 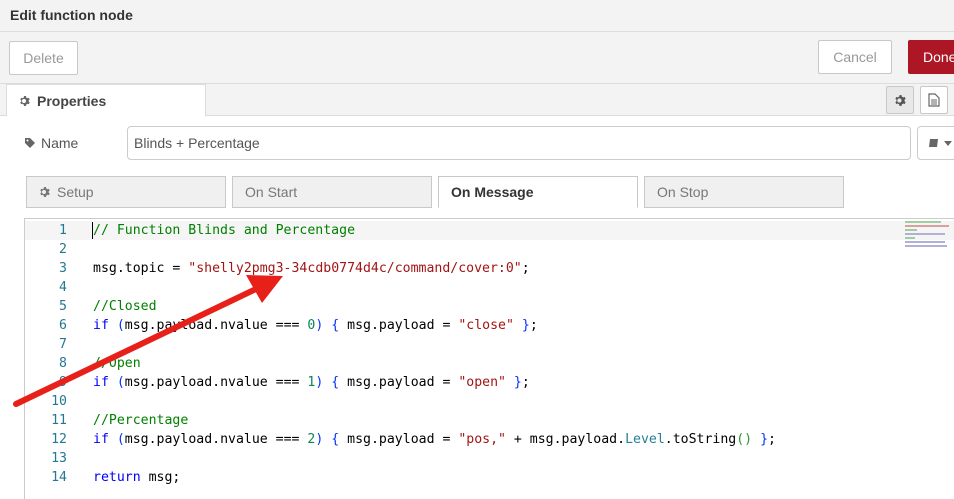 What do you see at coordinates (477, 16) in the screenshot?
I see `dialog-titlebar: Edit function node` at bounding box center [477, 16].